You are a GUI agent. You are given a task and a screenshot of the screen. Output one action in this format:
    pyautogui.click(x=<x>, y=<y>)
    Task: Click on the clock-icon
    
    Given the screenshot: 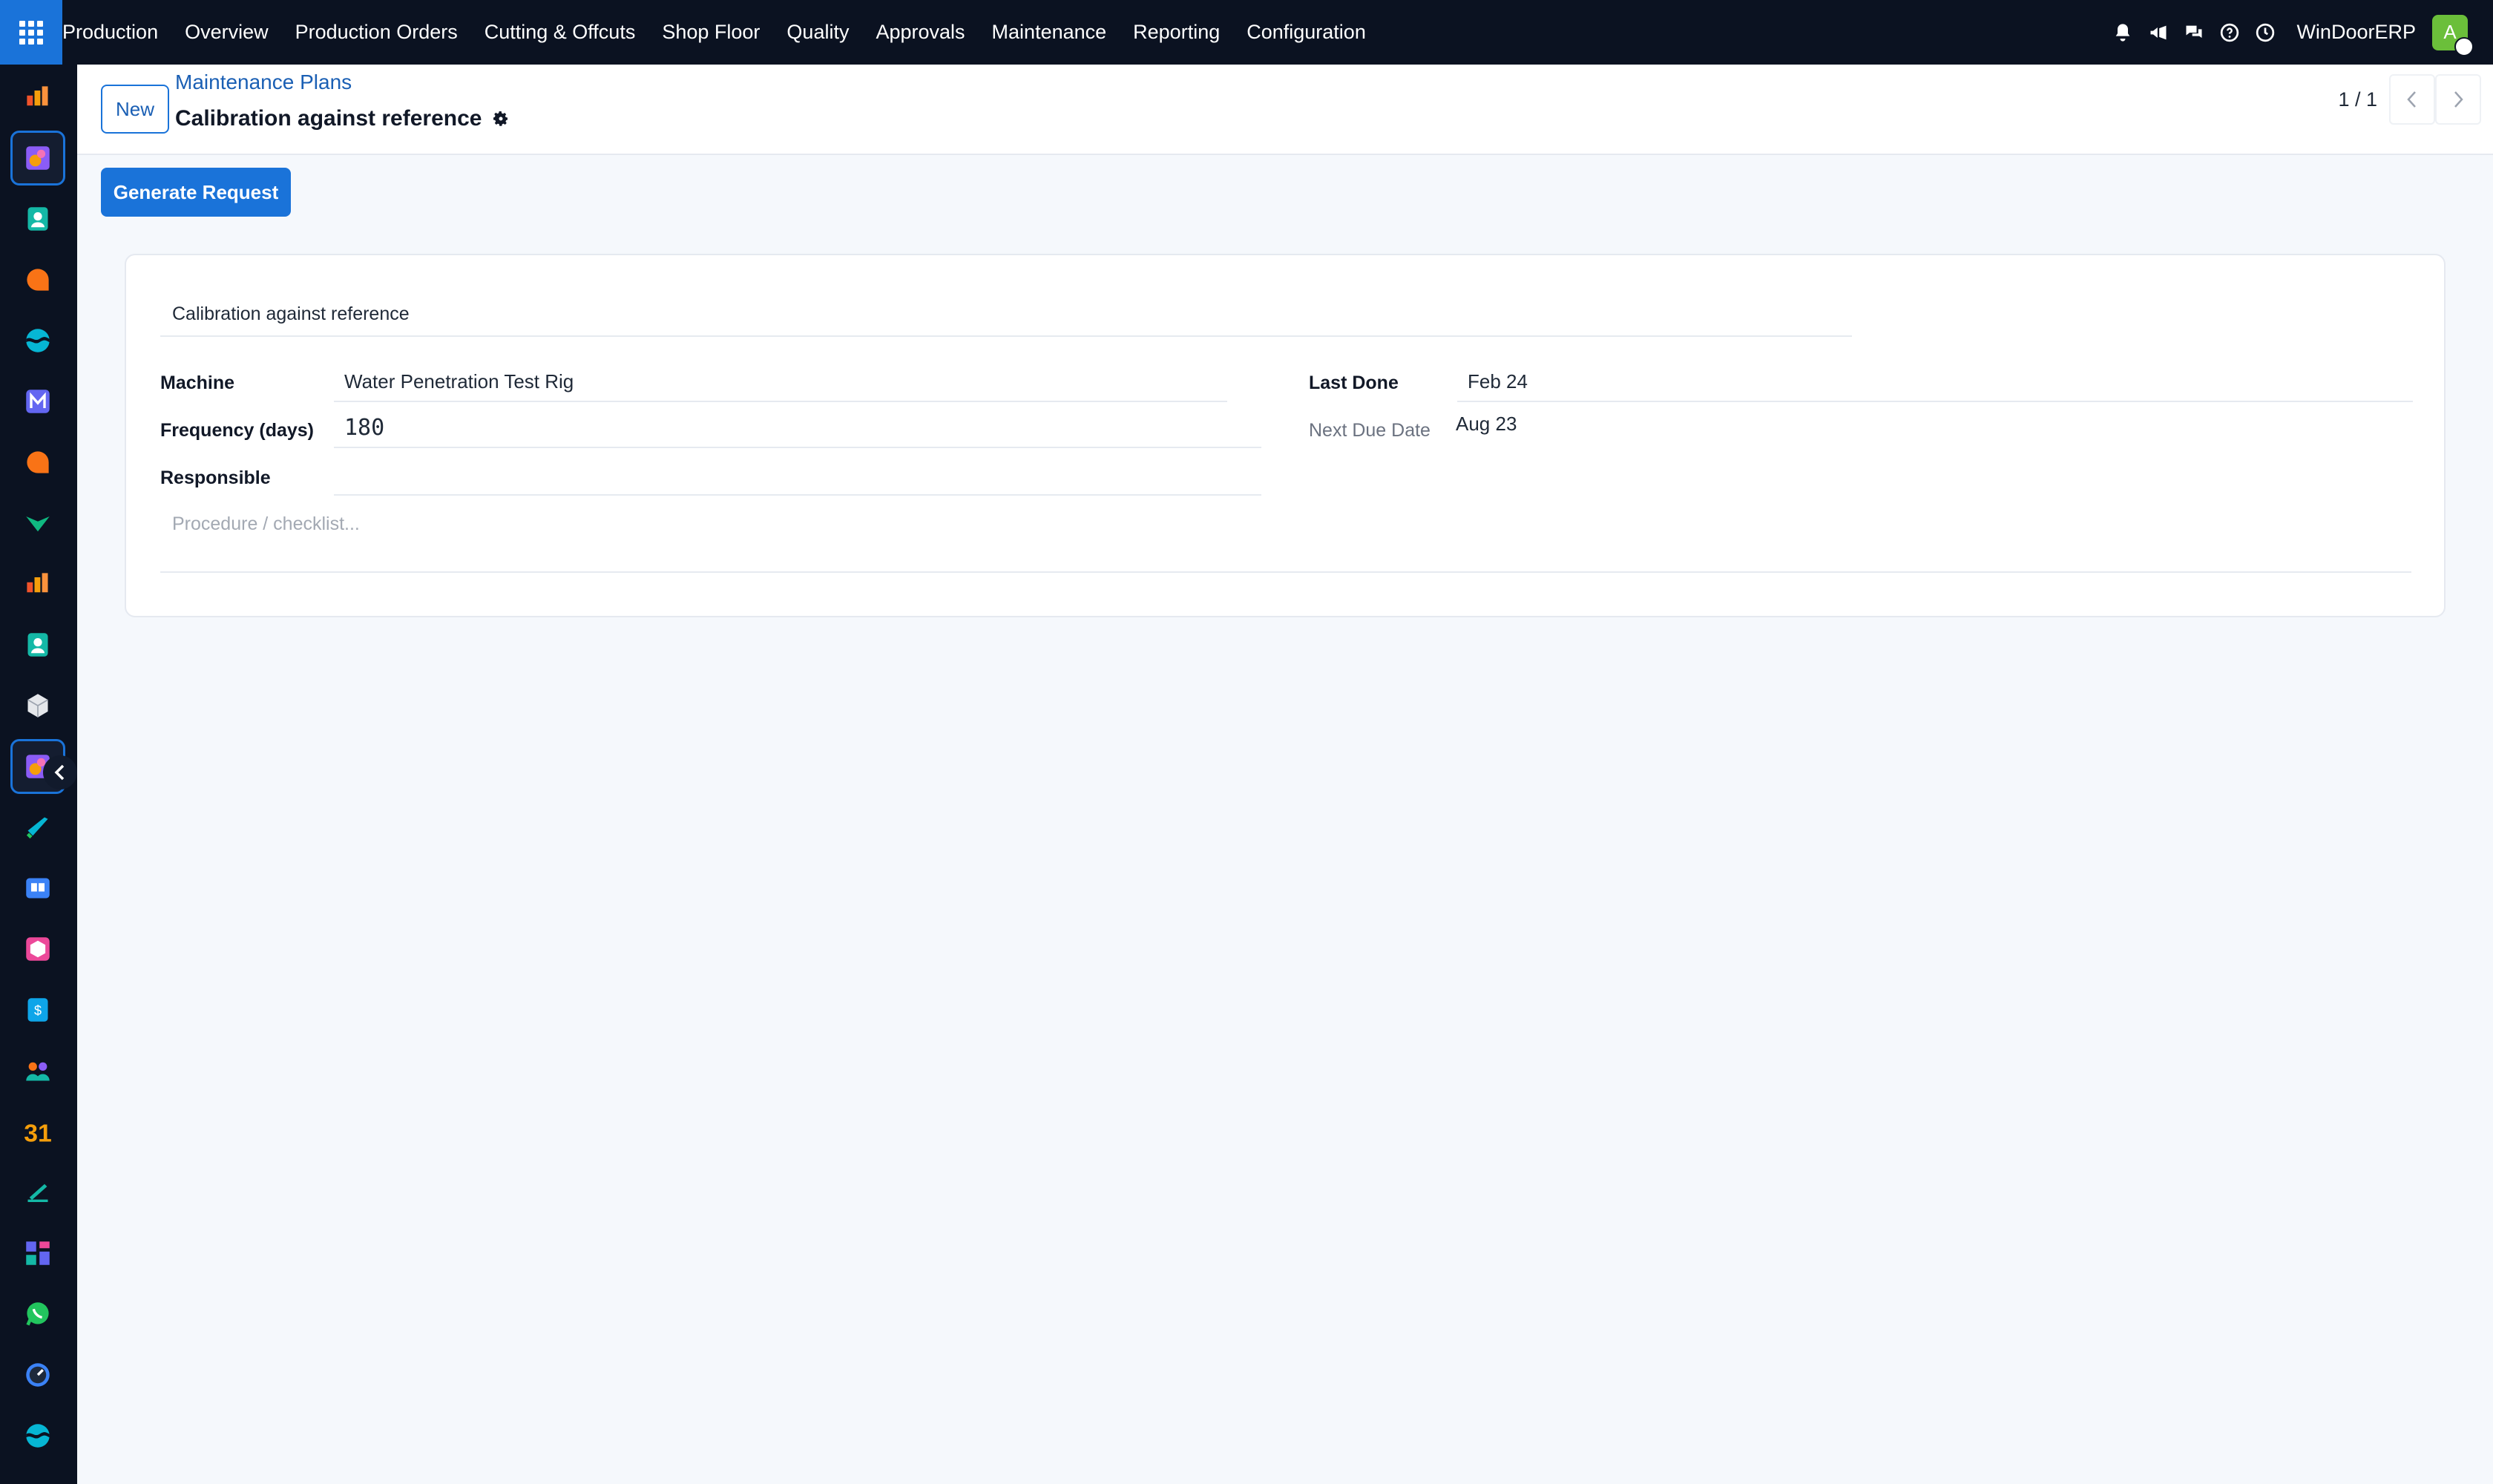 What is the action you would take?
    pyautogui.click(x=2265, y=32)
    